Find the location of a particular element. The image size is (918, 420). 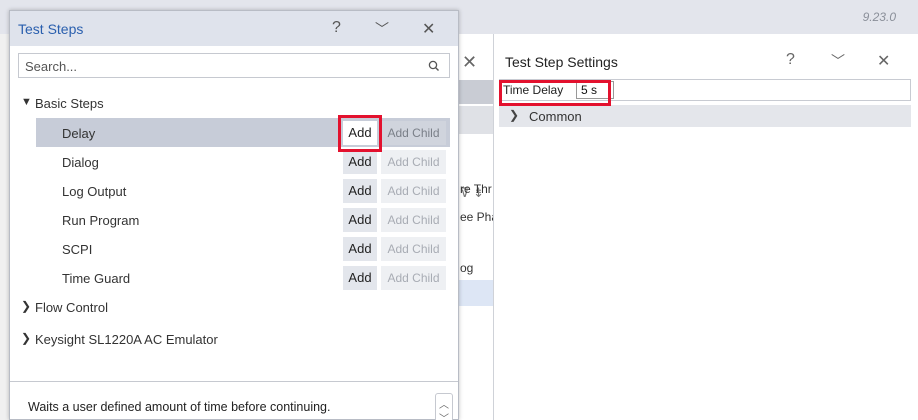

list-item-scpi: SCPI Add Add Child is located at coordinates (234, 248).